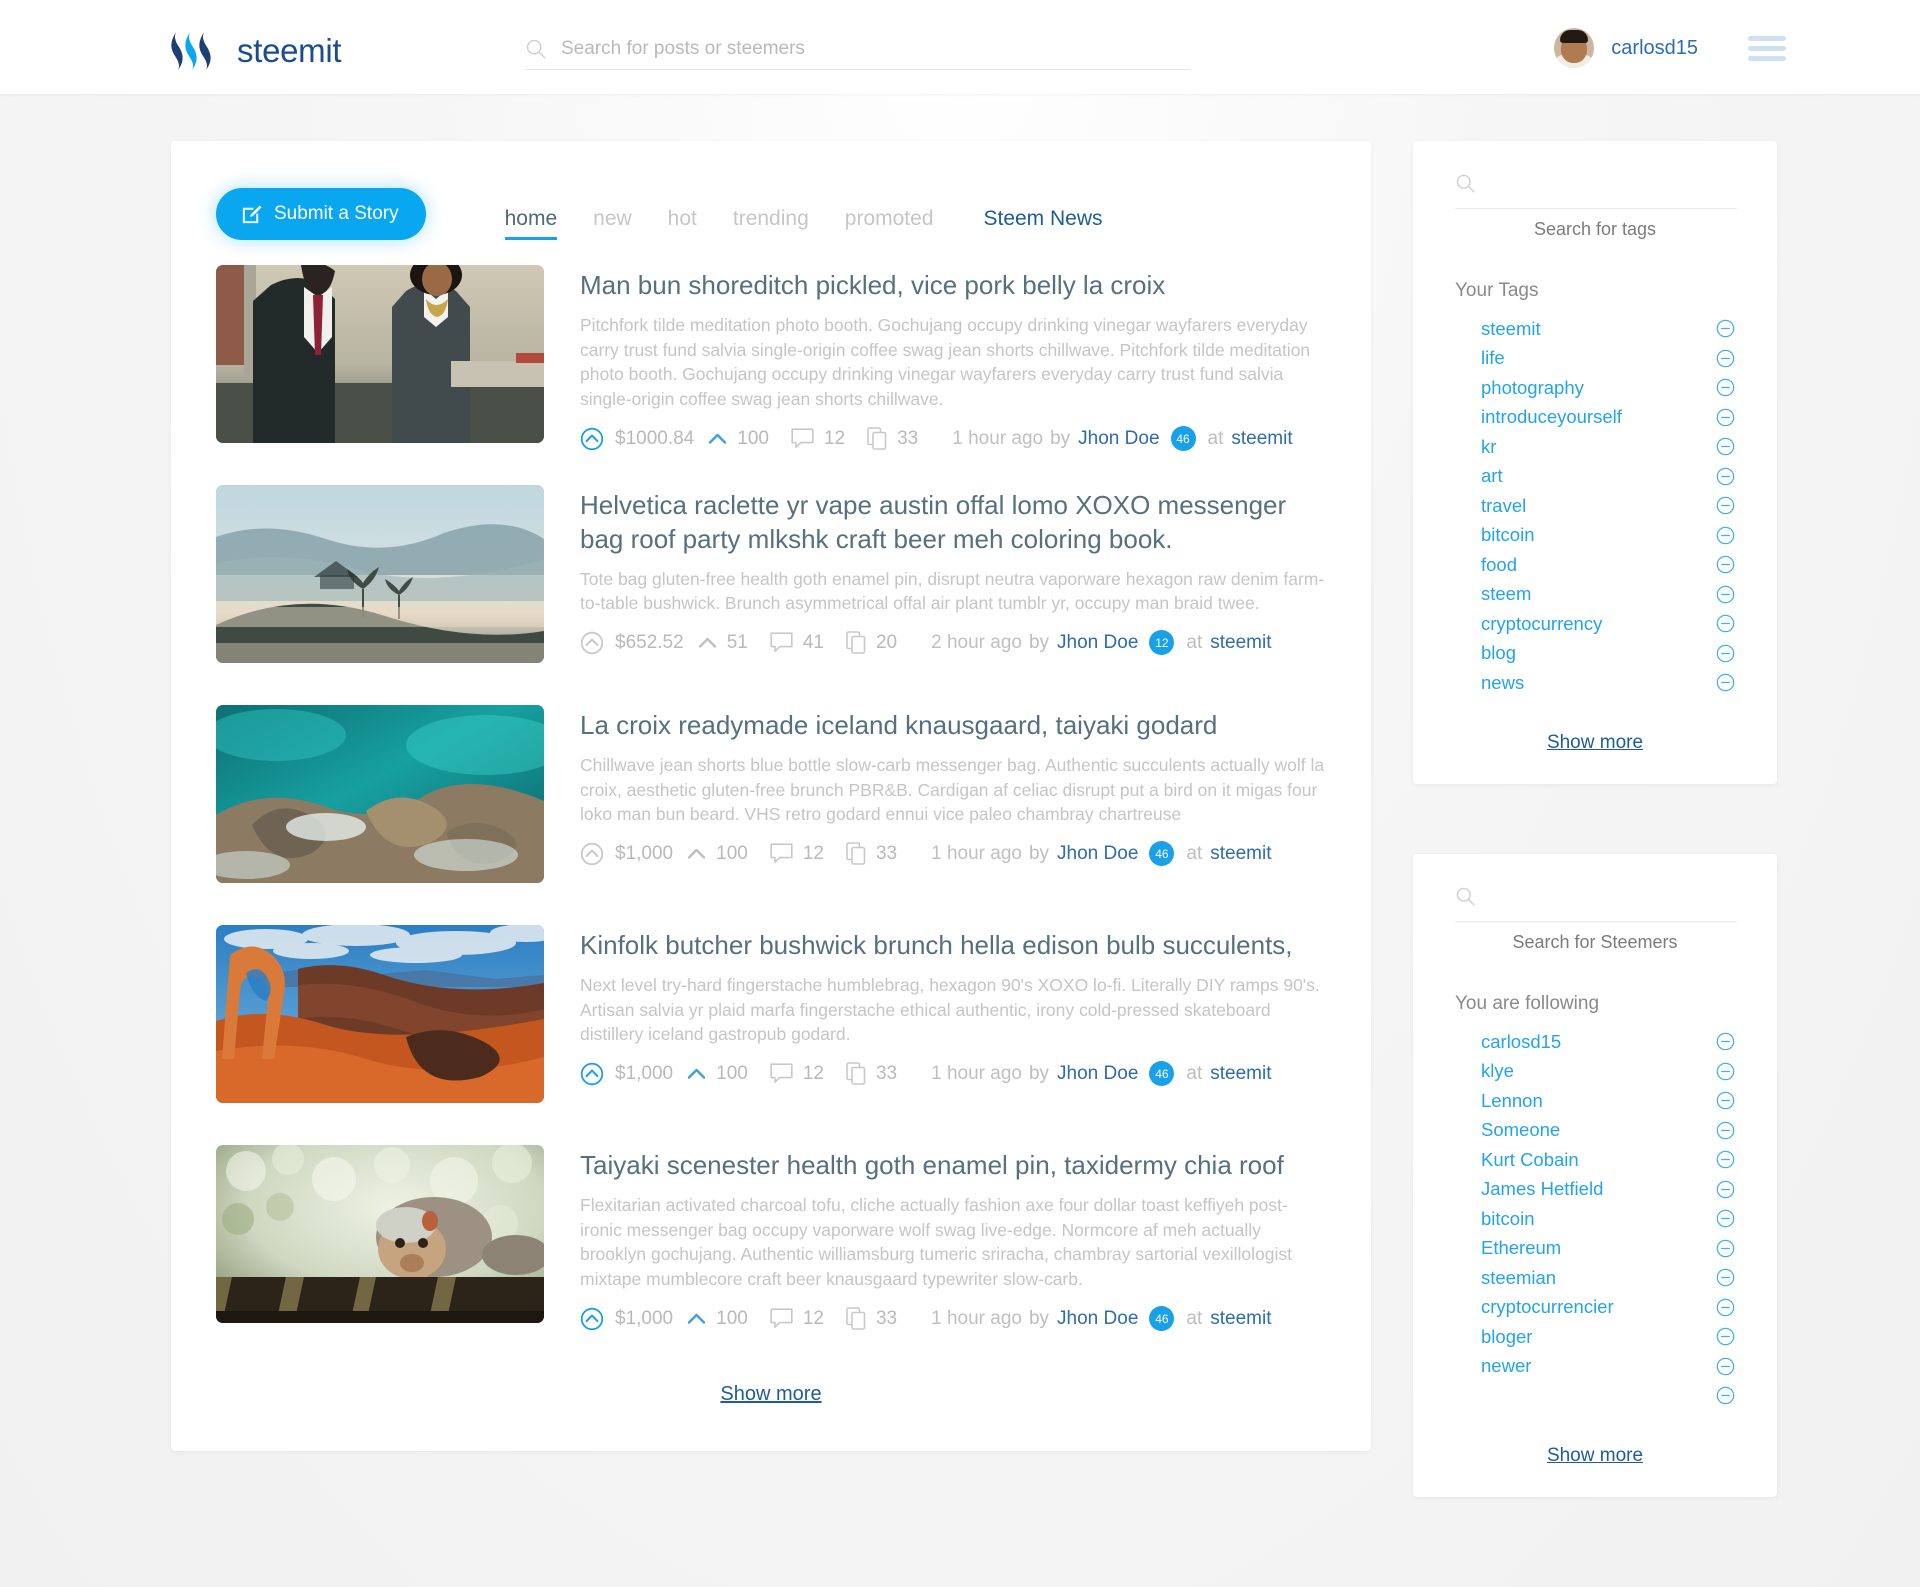  Describe the element at coordinates (1499, 565) in the screenshot. I see `tag-list-item-label: food` at that location.